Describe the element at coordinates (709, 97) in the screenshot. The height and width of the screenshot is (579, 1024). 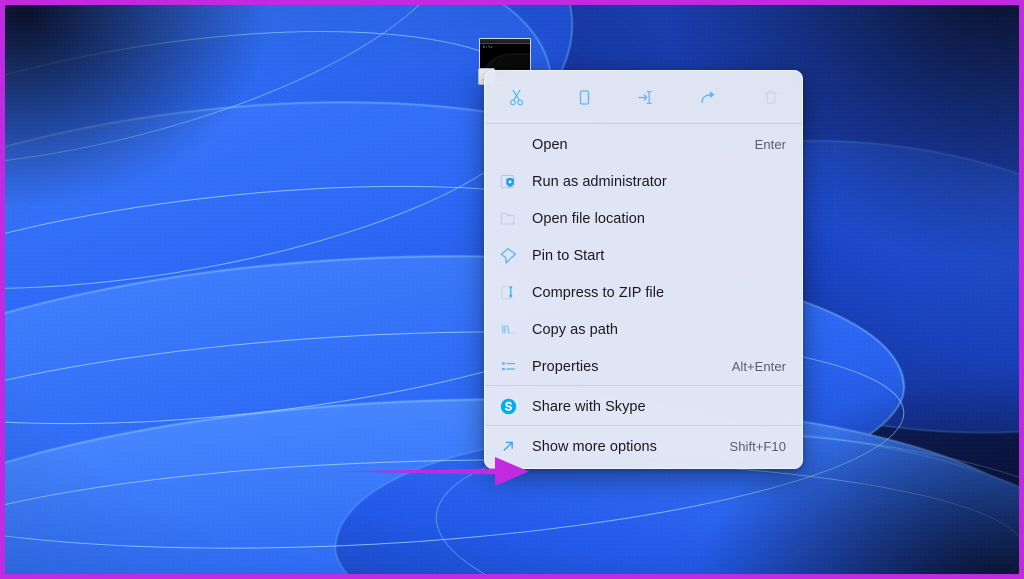
I see `share-icon` at that location.